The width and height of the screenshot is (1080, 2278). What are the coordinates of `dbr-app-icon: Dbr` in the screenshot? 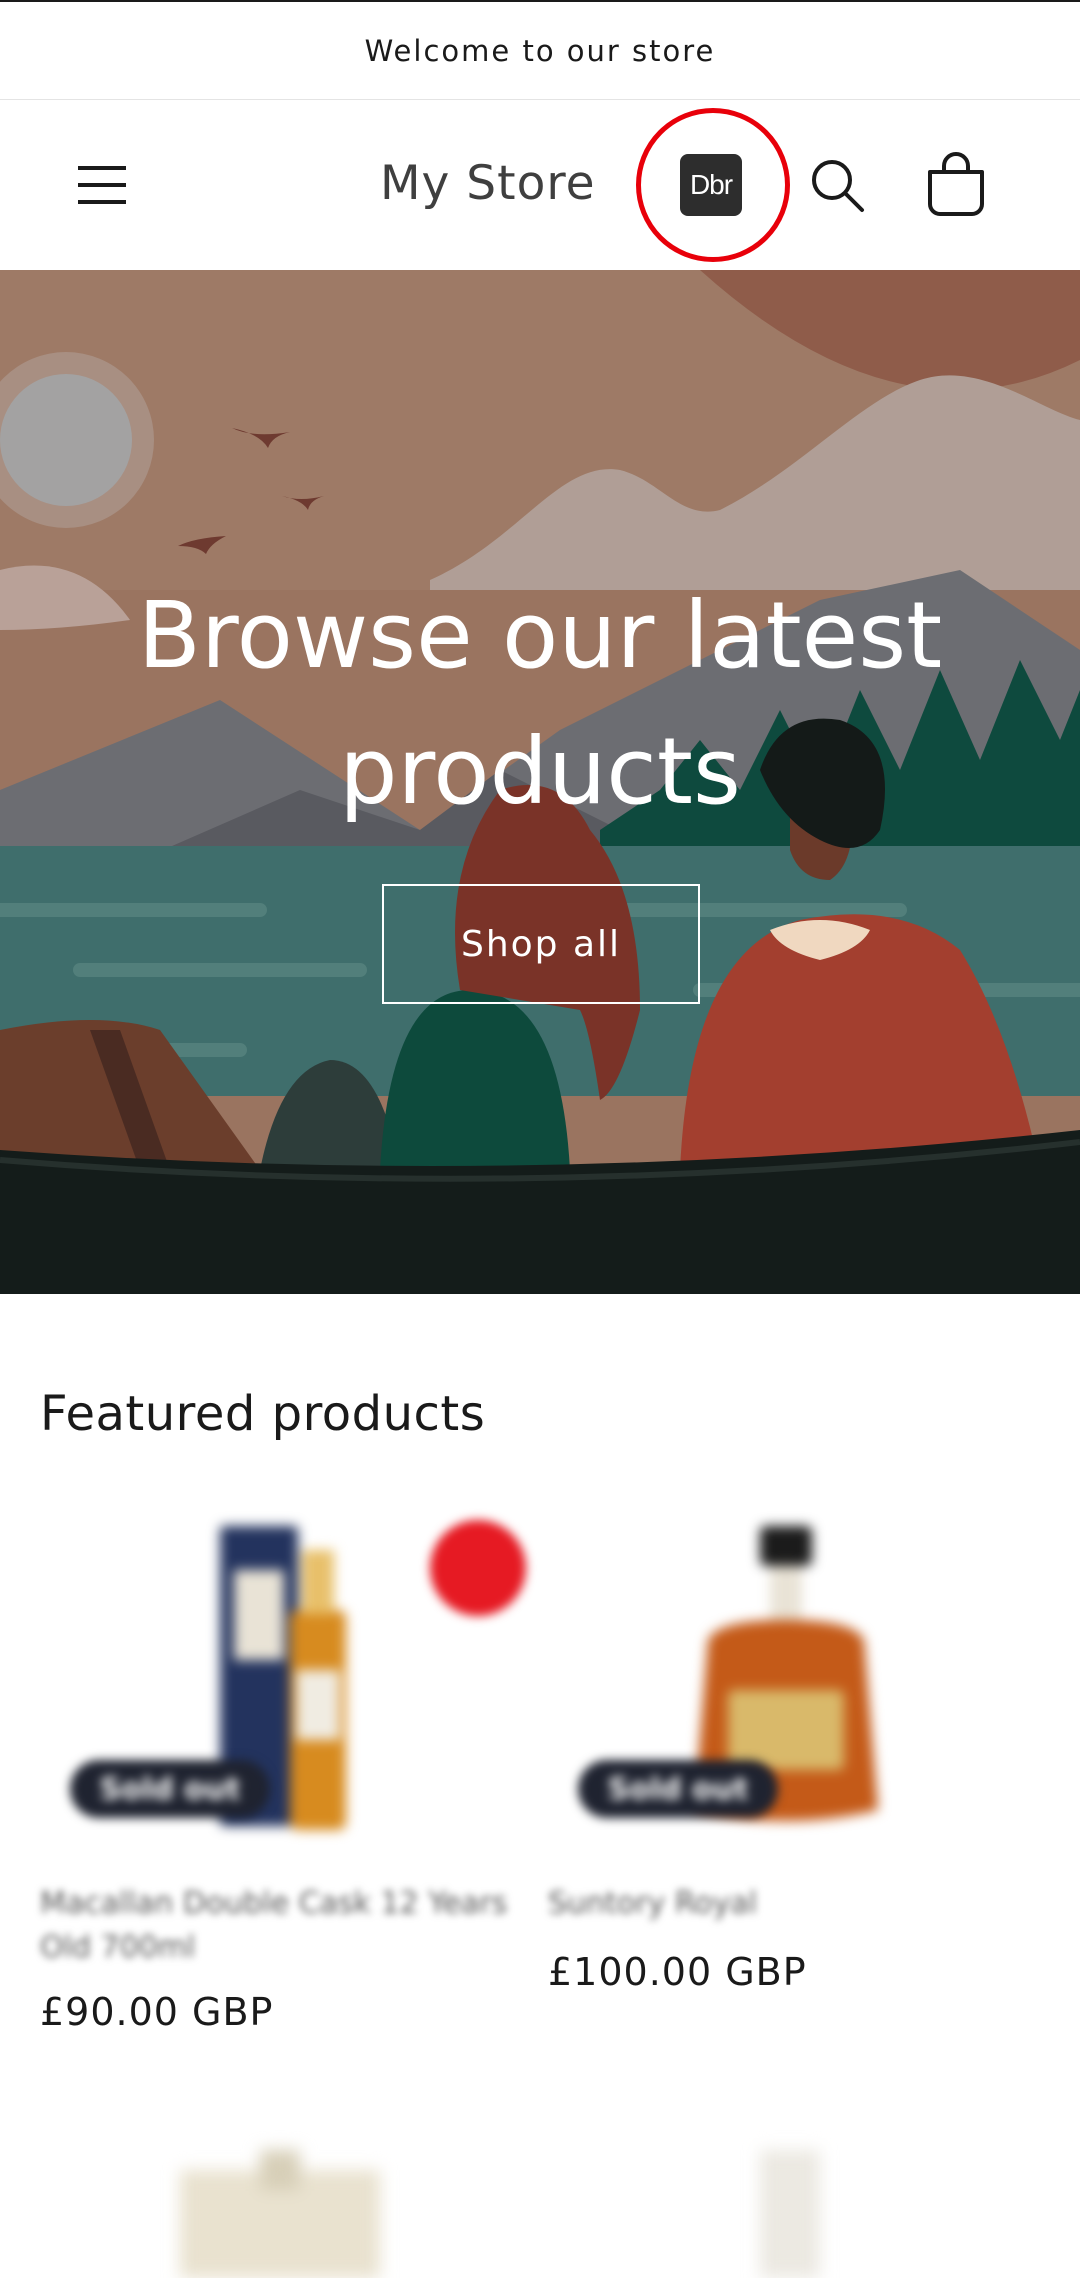 It's located at (711, 185).